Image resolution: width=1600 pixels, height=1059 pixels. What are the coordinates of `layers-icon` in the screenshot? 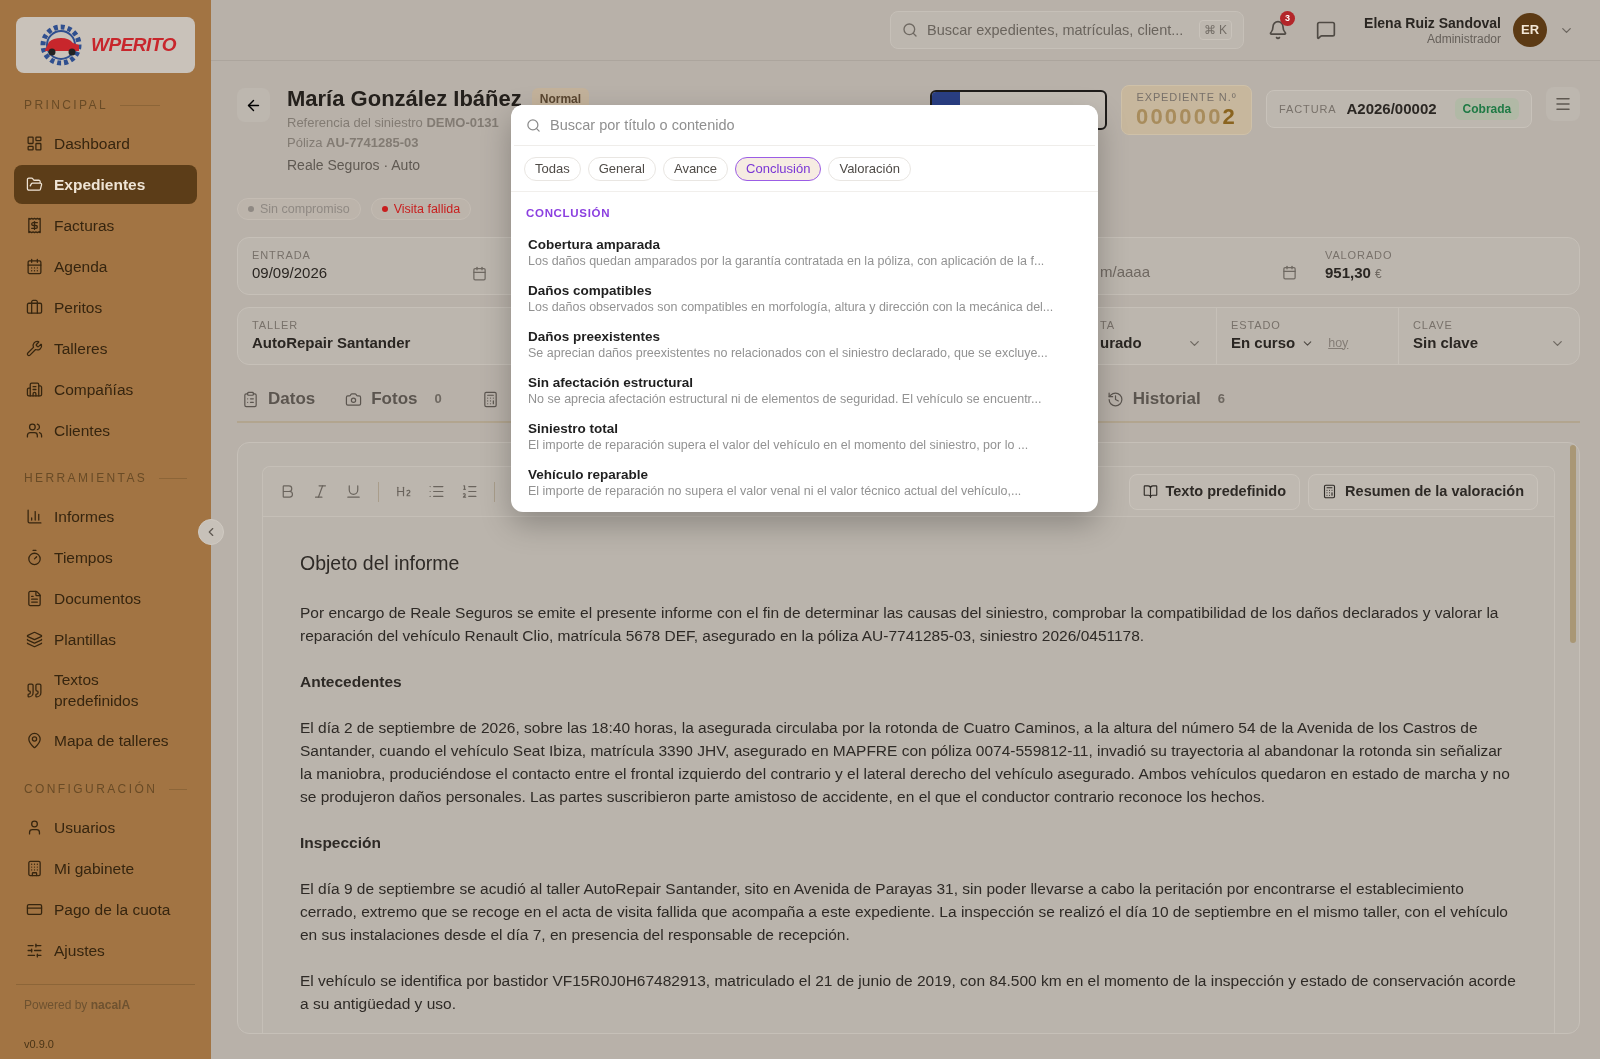 It's located at (34, 639).